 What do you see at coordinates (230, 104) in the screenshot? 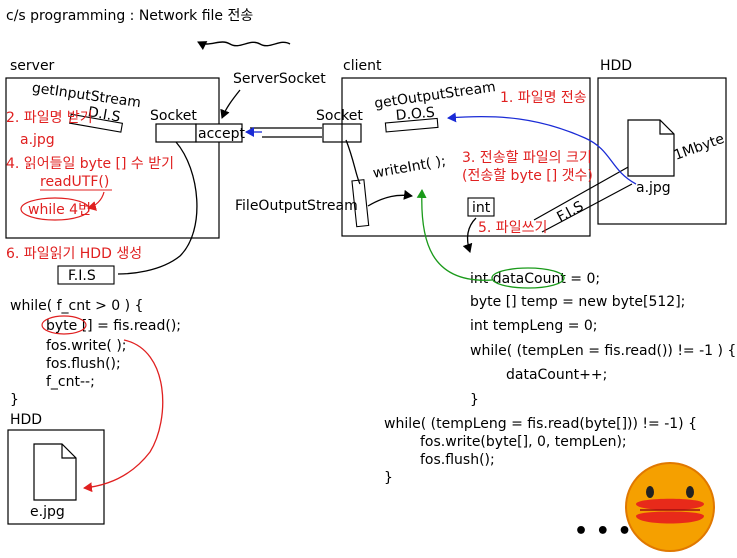
I see `server-socket-arrow` at bounding box center [230, 104].